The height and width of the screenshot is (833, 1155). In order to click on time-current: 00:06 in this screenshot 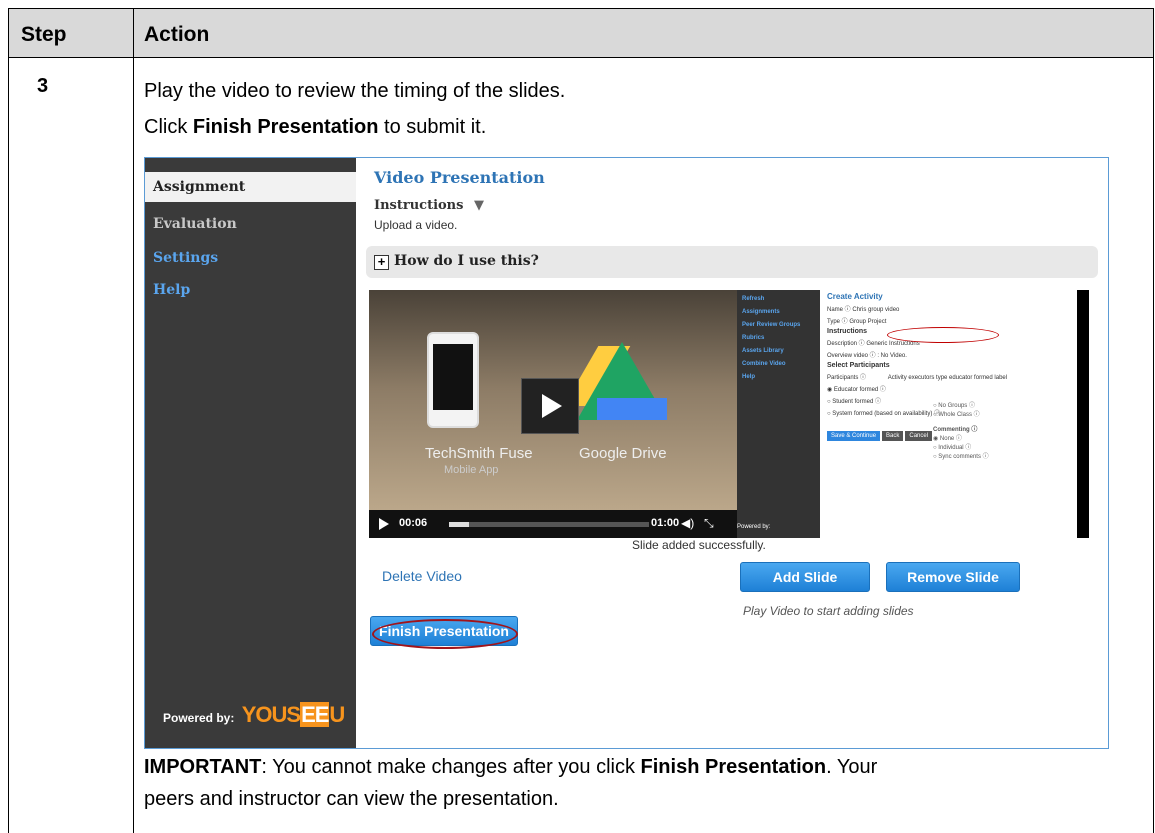, I will do `click(413, 523)`.